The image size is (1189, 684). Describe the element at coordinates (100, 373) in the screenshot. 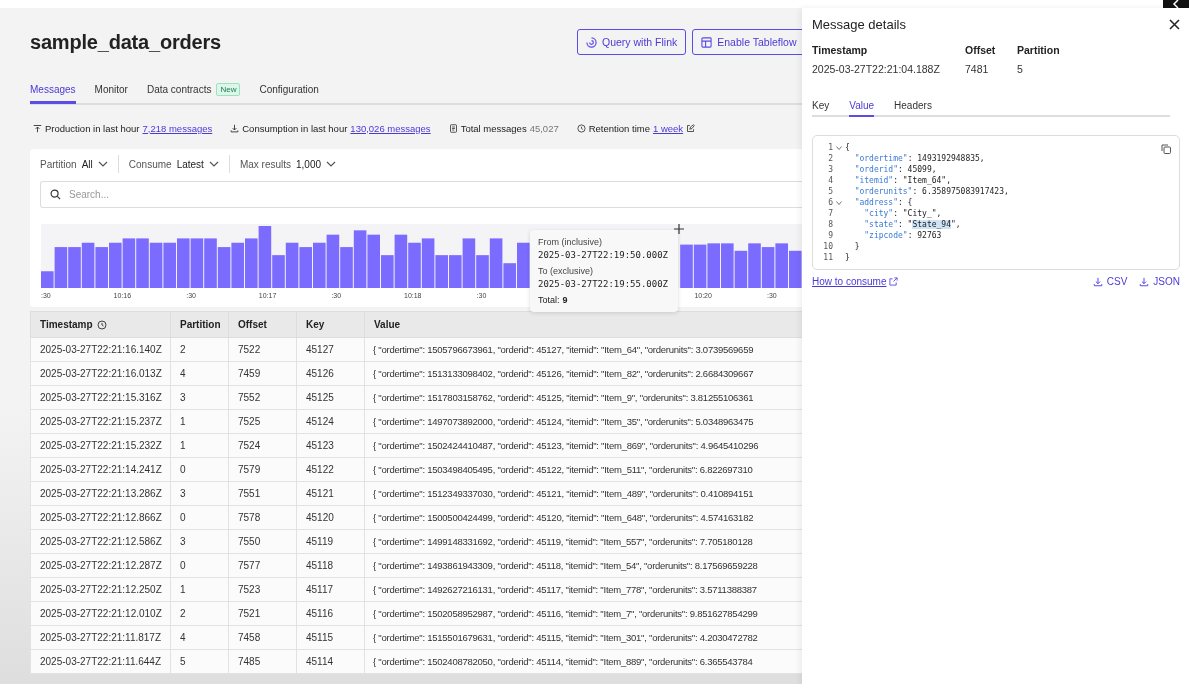

I see `table-cell: 2025-03-27T22:21:16.013Z` at that location.